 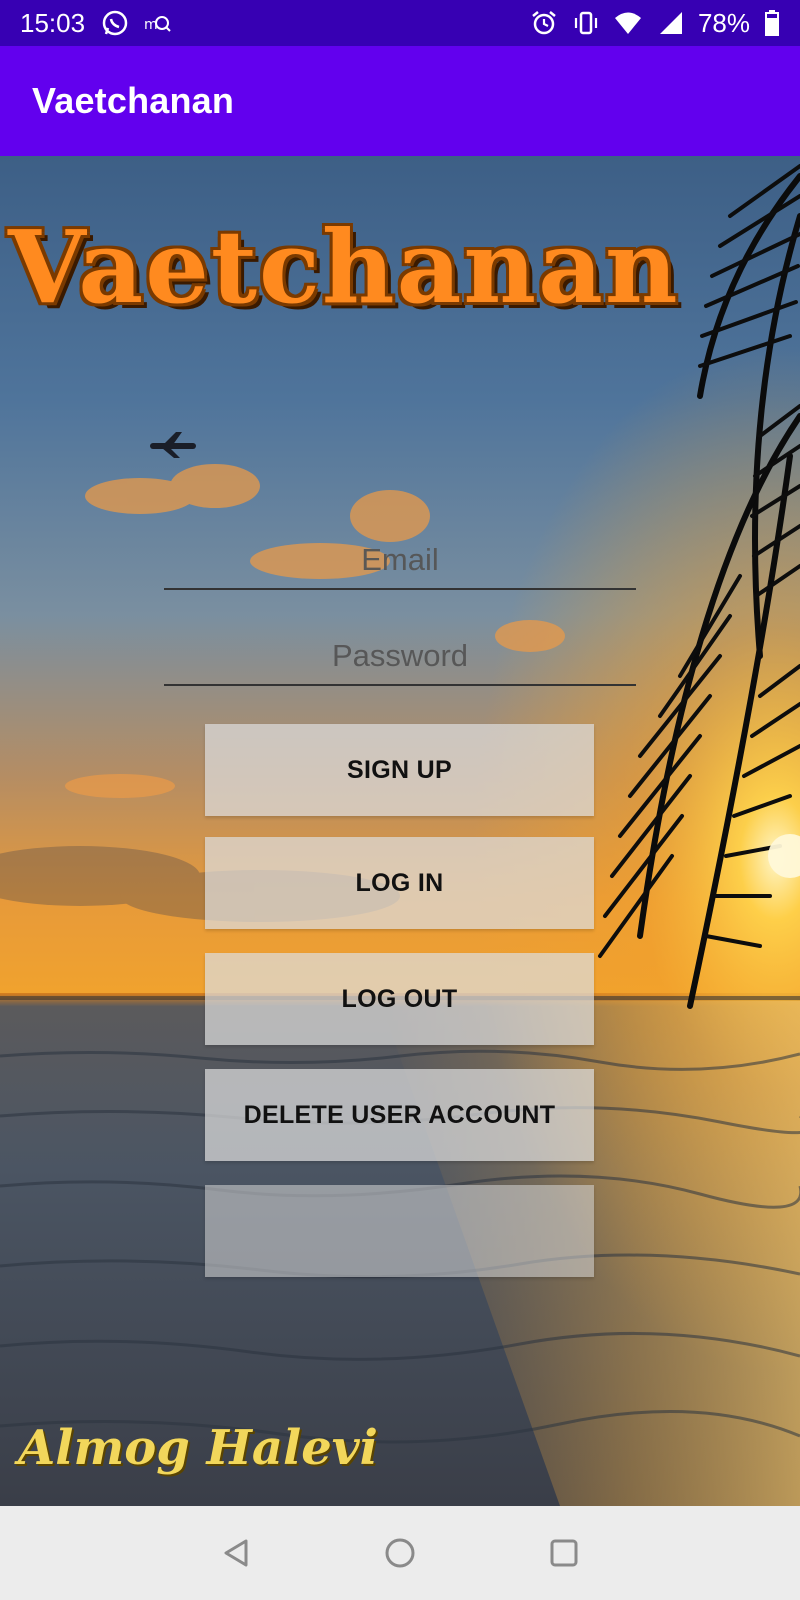 I want to click on wifi-icon, so click(x=627, y=23).